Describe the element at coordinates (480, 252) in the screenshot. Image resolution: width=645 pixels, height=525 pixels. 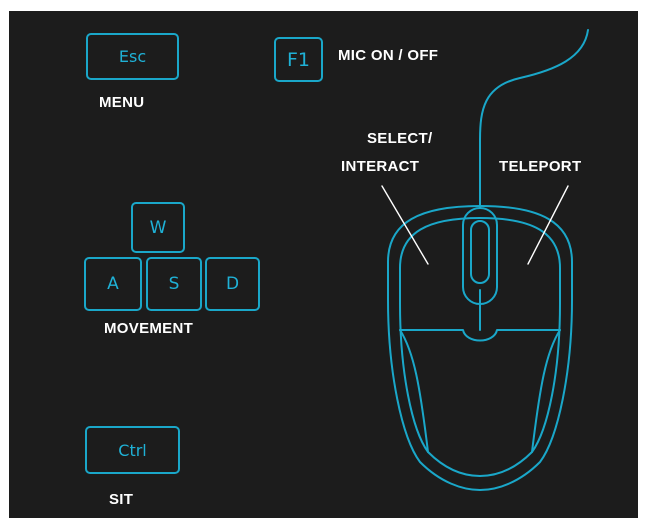
I see `scroll-wheel` at that location.